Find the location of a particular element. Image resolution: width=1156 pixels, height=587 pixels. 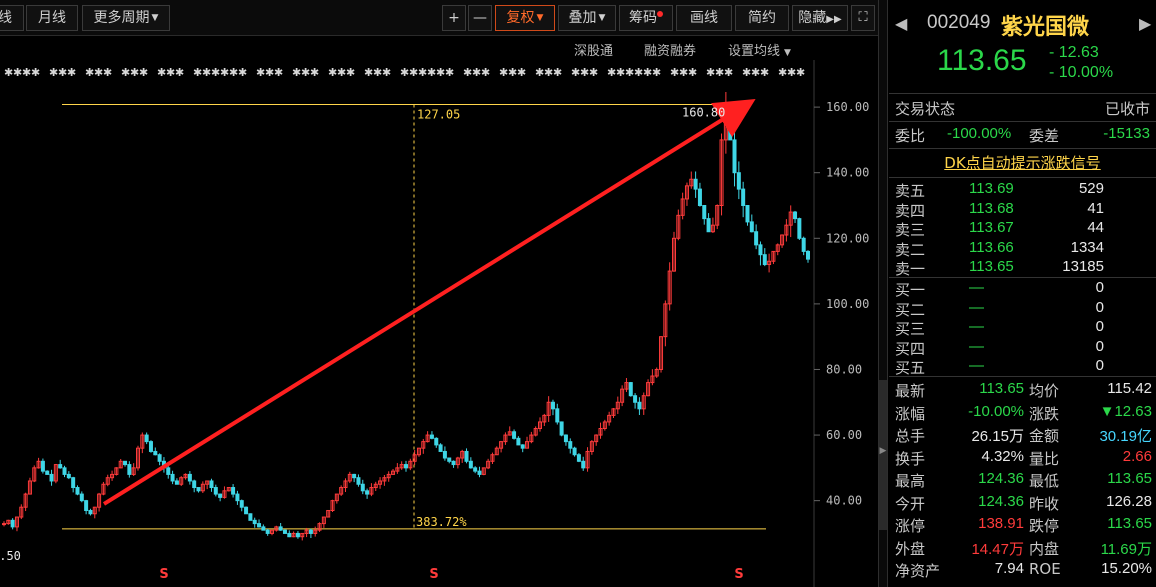

collapse-panel-handle: ▶ is located at coordinates (883, 455).